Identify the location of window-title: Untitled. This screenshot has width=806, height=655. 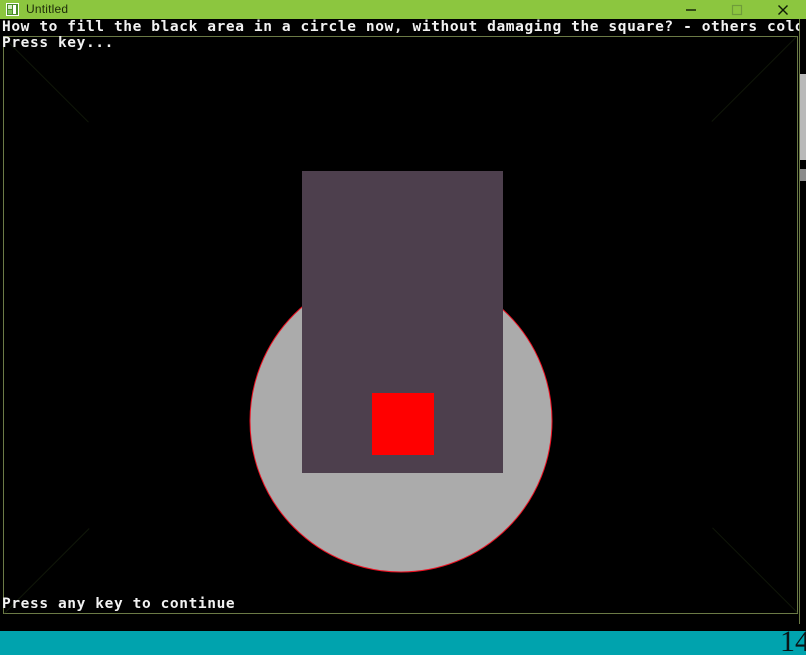
(47, 9).